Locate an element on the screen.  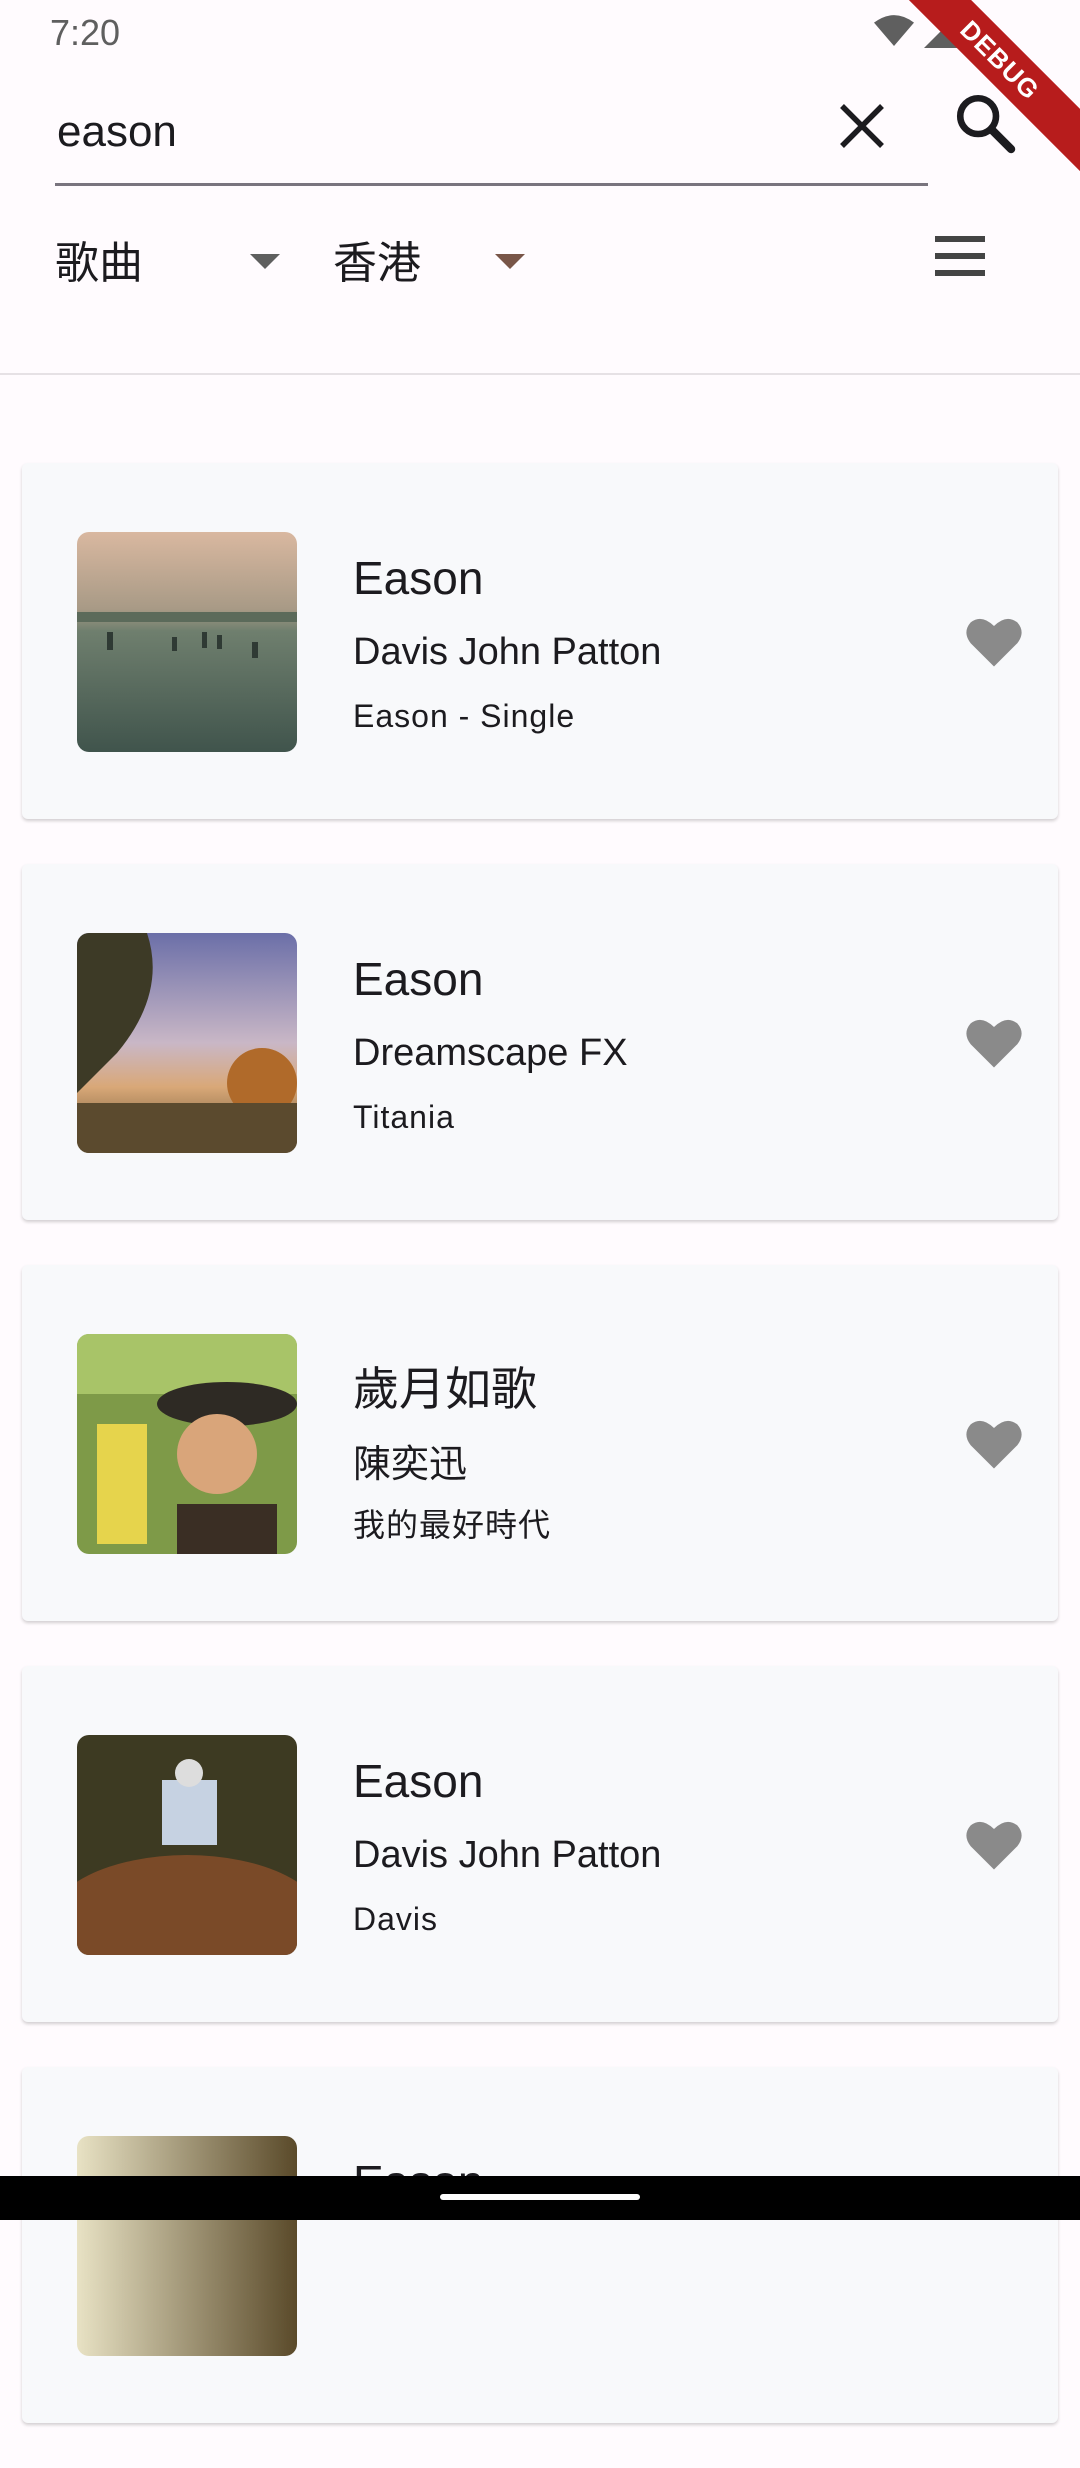
song-title: 歲月如歌 is located at coordinates (445, 1389).